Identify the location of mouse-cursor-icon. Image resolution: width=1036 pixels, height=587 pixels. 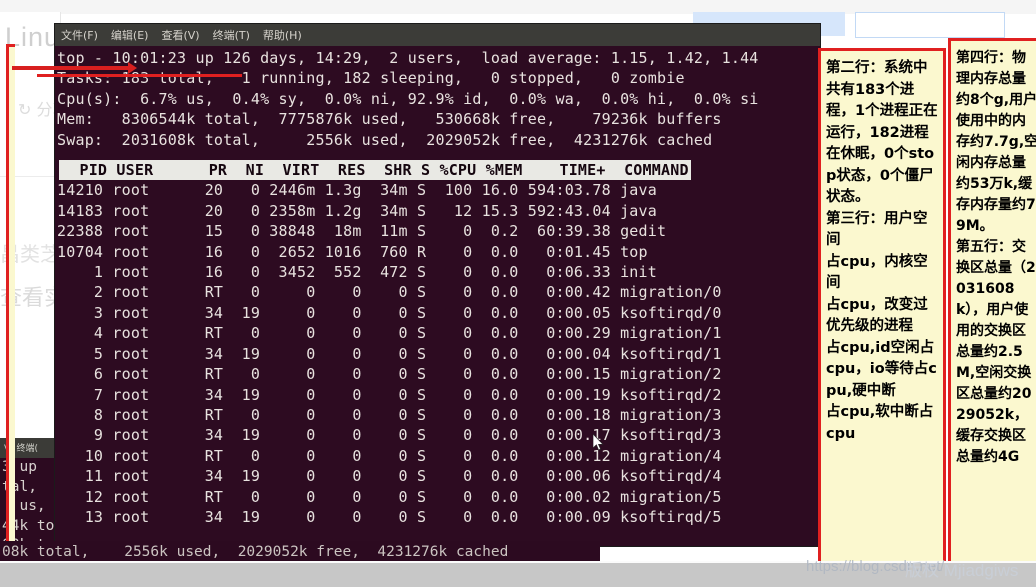
(598, 442).